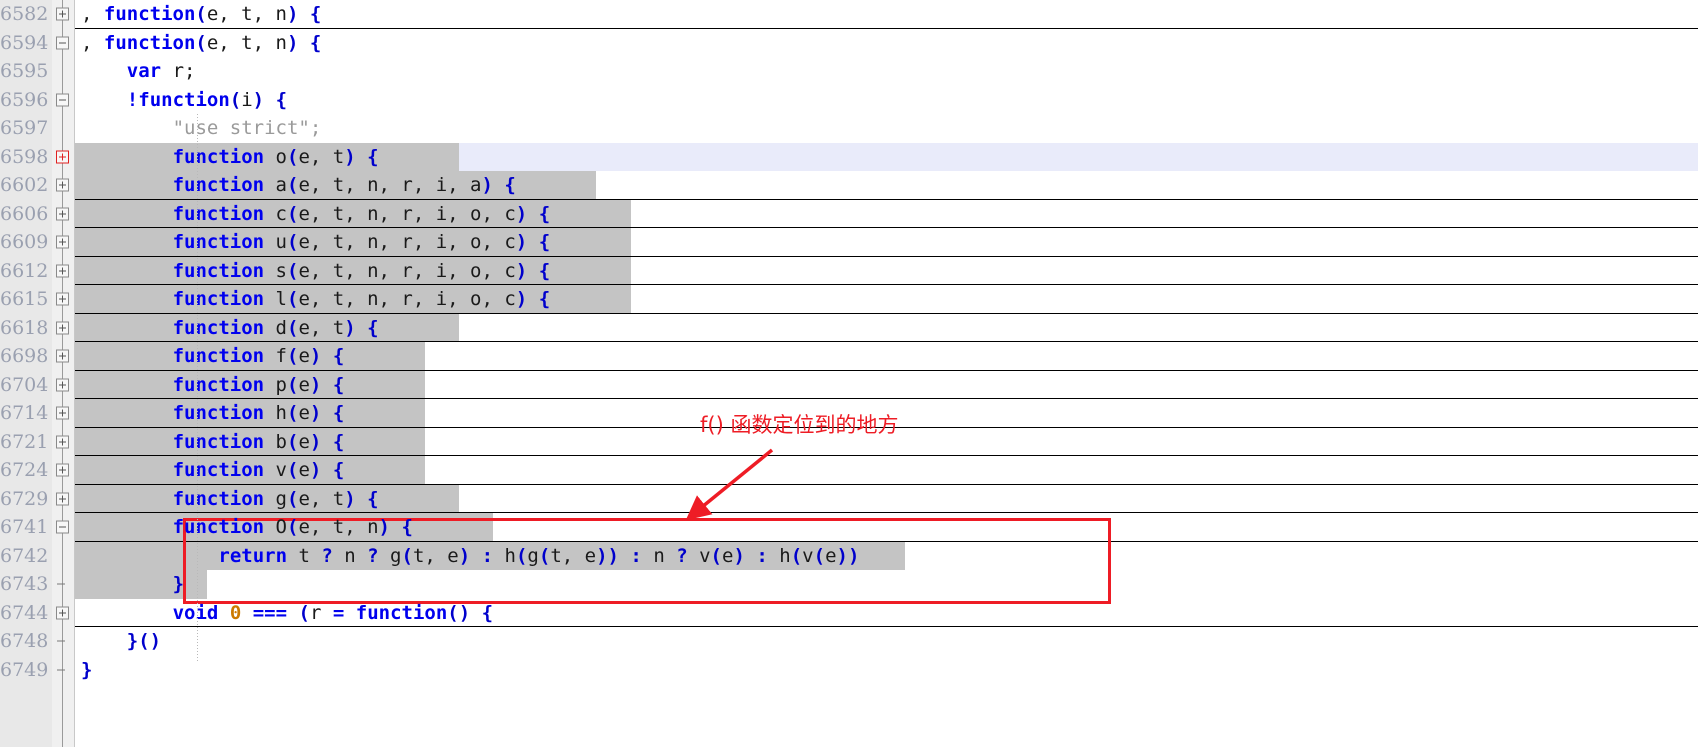  Describe the element at coordinates (886, 327) in the screenshot. I see `code-line: function d(e, t) {` at that location.